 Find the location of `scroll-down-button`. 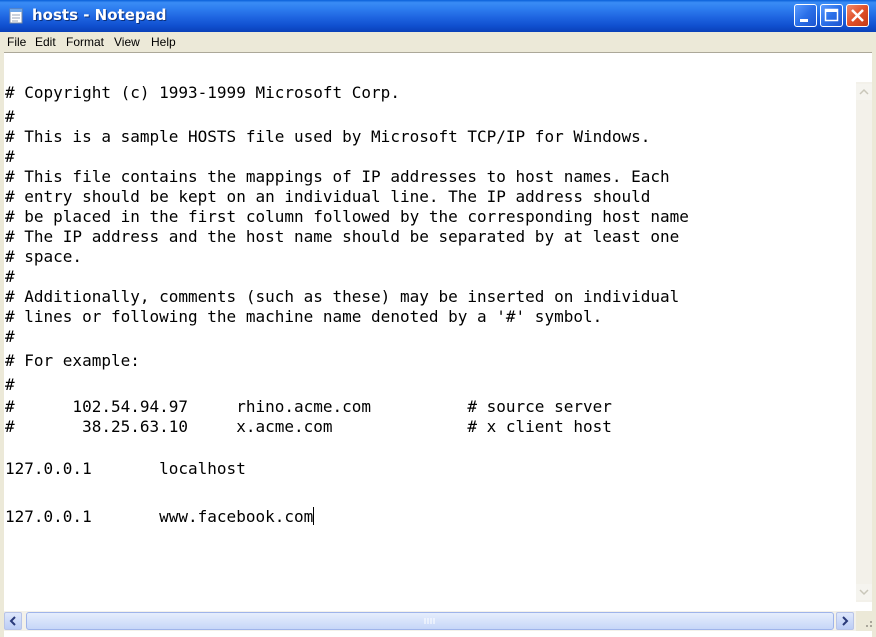

scroll-down-button is located at coordinates (864, 592).